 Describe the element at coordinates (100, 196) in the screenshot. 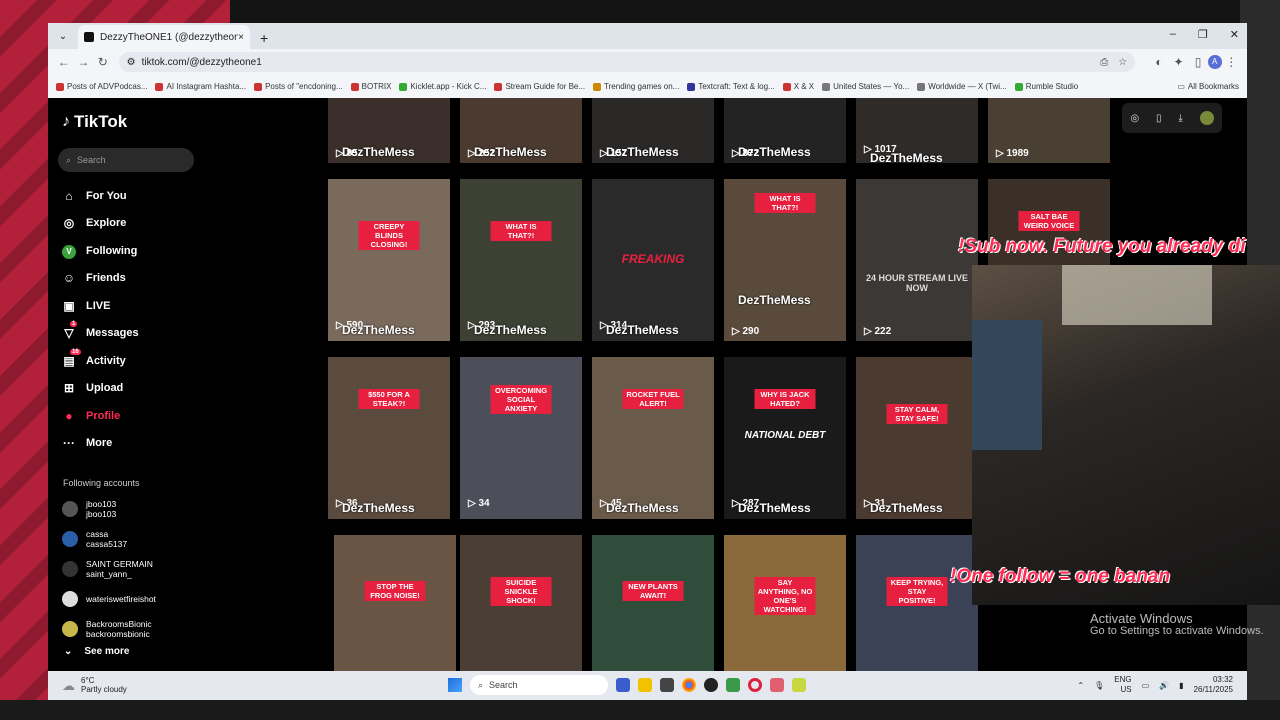

I see `nav-for-you: ⌂ For You` at that location.